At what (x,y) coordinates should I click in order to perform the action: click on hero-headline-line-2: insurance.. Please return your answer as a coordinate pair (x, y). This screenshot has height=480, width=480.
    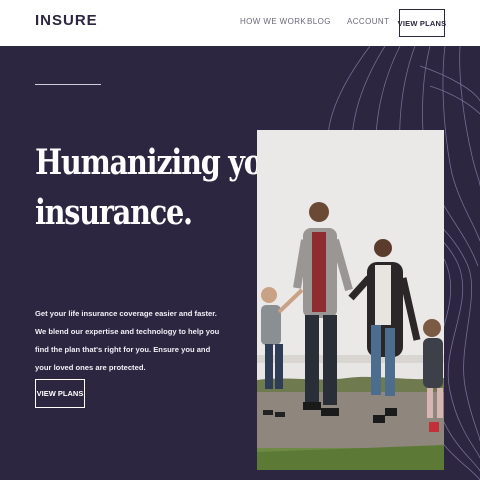
    Looking at the image, I should click on (114, 212).